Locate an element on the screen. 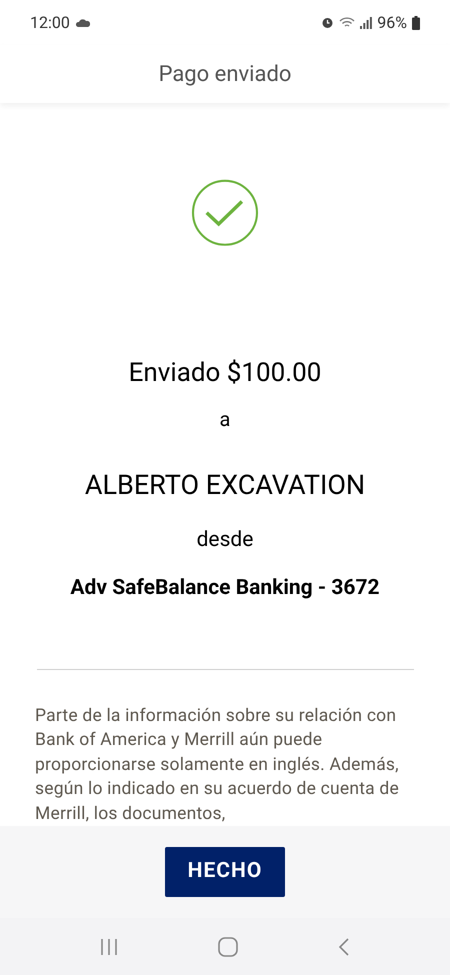 This screenshot has height=975, width=450. done-button: HECHO is located at coordinates (225, 872).